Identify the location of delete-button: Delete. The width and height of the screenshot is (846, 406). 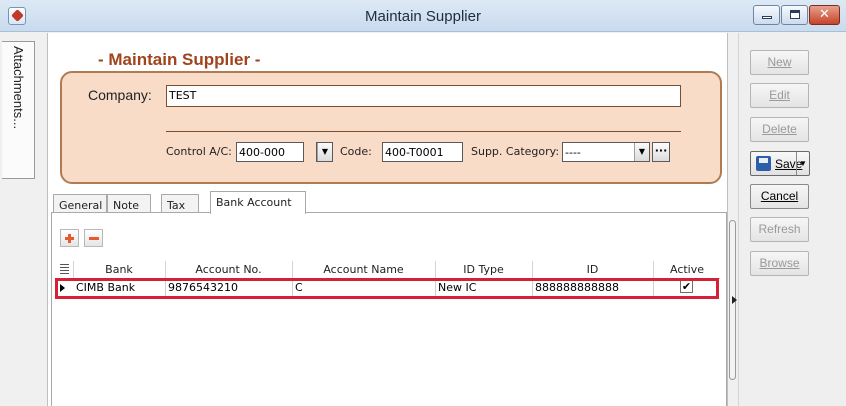
(779, 129).